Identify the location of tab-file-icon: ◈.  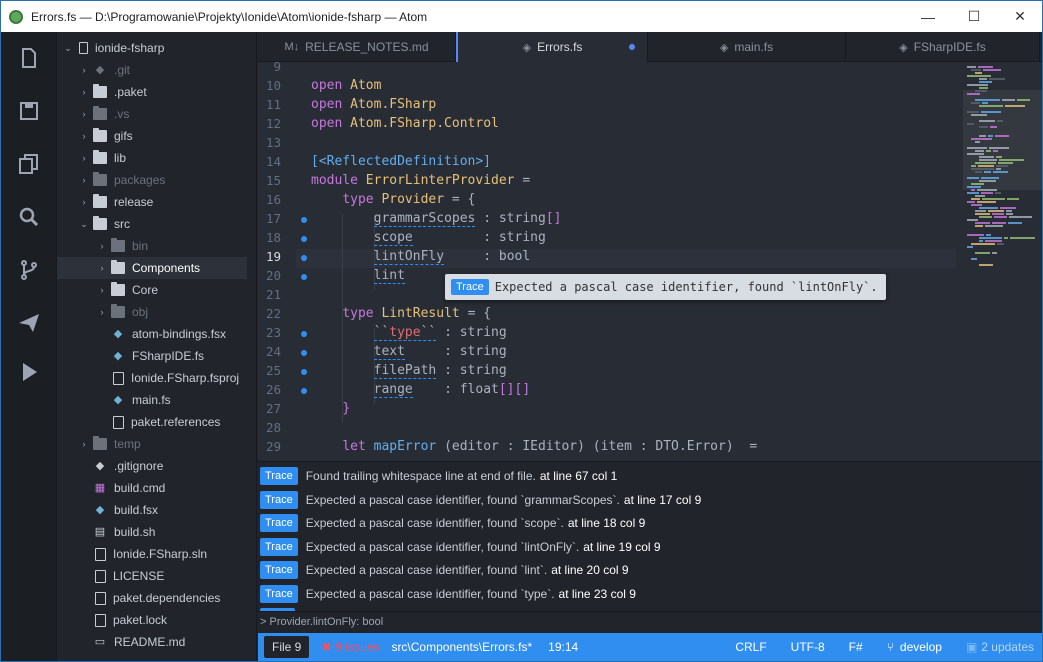
(724, 47).